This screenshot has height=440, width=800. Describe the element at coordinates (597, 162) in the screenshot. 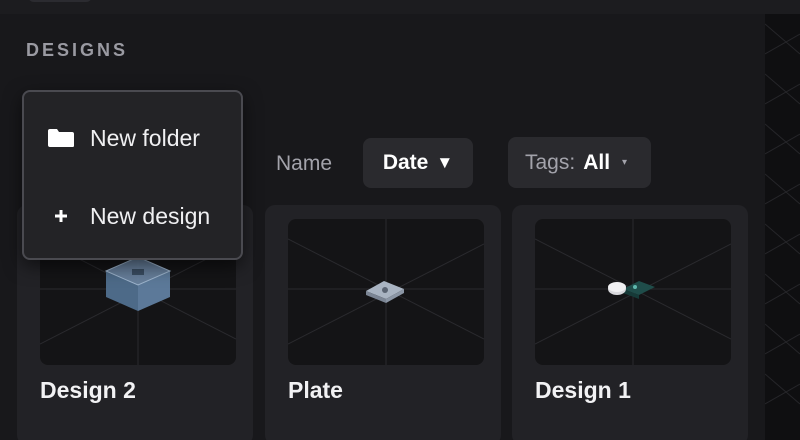

I see `tags-filter-value: All` at that location.